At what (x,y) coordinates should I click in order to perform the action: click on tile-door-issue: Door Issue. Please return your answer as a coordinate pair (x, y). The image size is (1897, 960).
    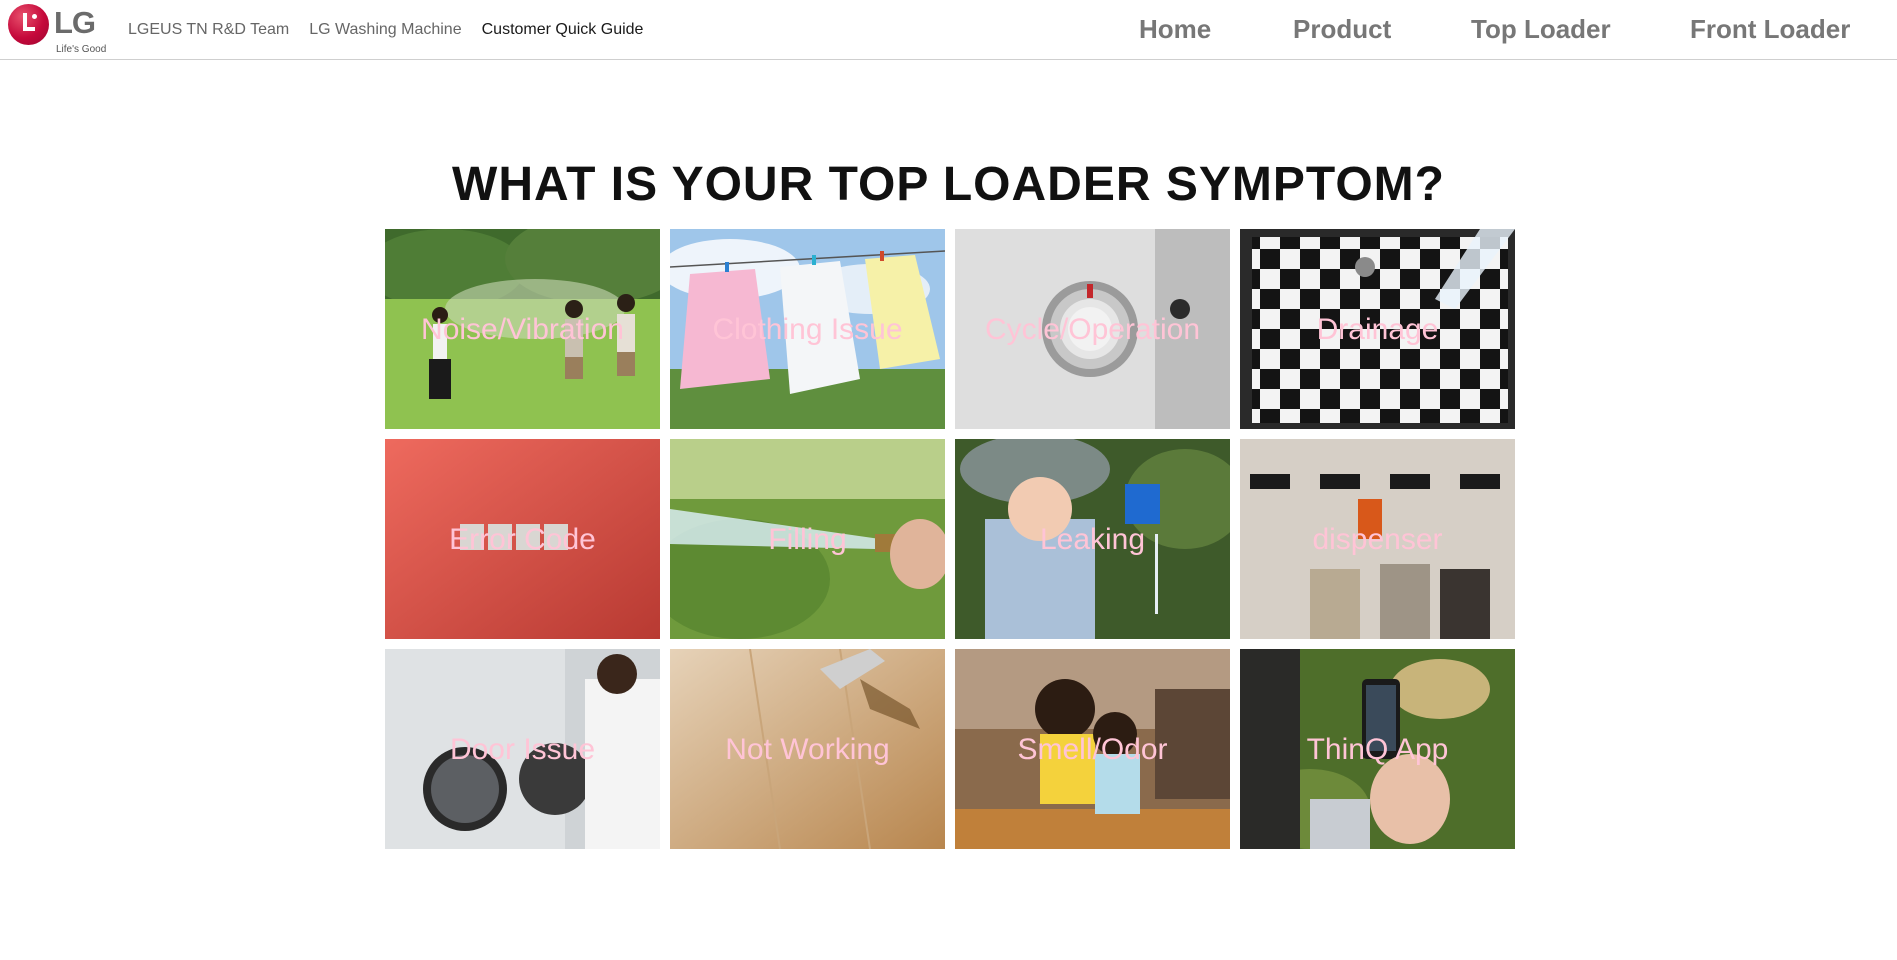
    Looking at the image, I should click on (522, 749).